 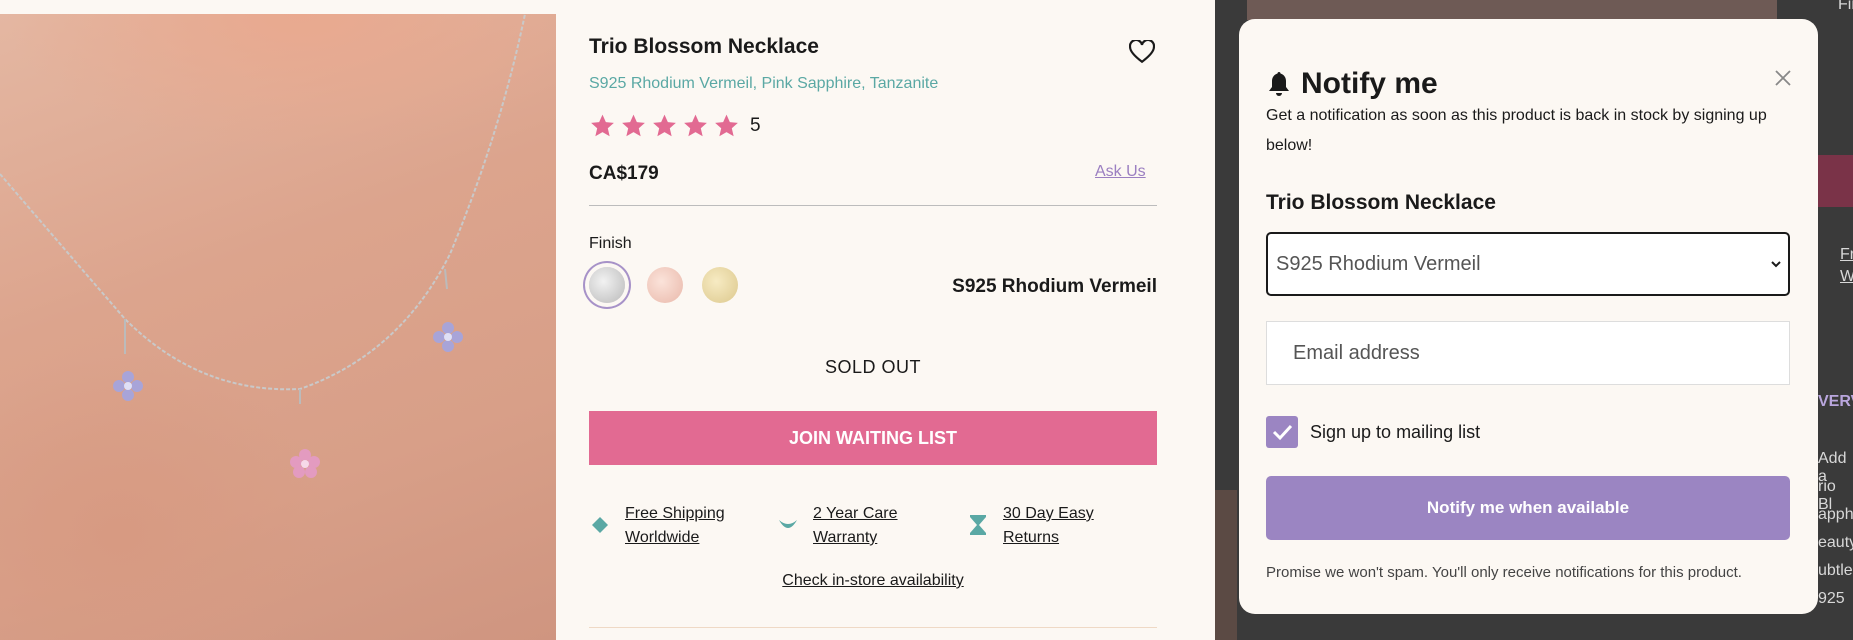 What do you see at coordinates (1831, 598) in the screenshot?
I see `background-text: 925` at bounding box center [1831, 598].